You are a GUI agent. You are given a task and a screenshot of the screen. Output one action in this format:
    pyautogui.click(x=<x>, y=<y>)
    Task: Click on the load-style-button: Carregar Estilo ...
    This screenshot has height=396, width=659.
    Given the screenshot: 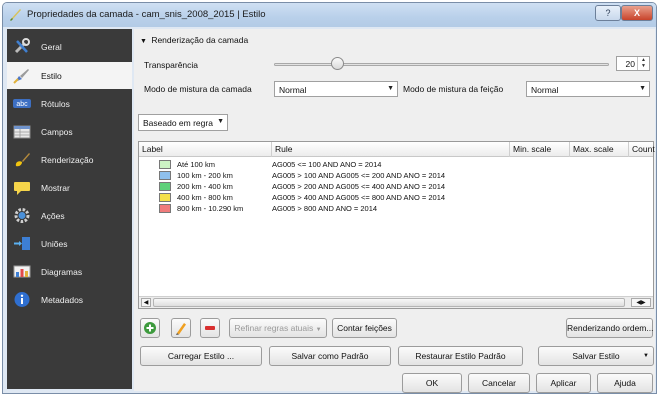 What is the action you would take?
    pyautogui.click(x=201, y=356)
    